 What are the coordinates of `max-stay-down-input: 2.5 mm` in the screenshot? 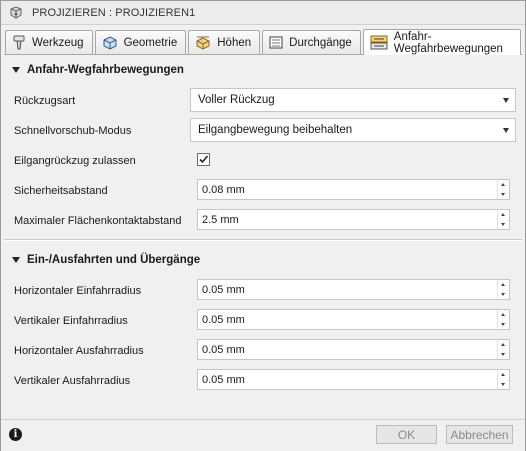 It's located at (353, 219).